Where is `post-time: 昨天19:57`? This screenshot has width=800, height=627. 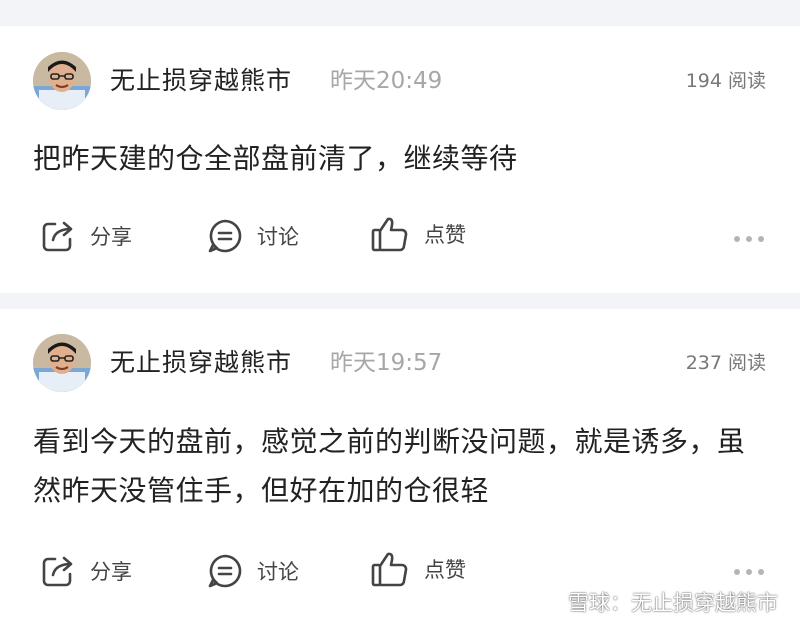 post-time: 昨天19:57 is located at coordinates (386, 363).